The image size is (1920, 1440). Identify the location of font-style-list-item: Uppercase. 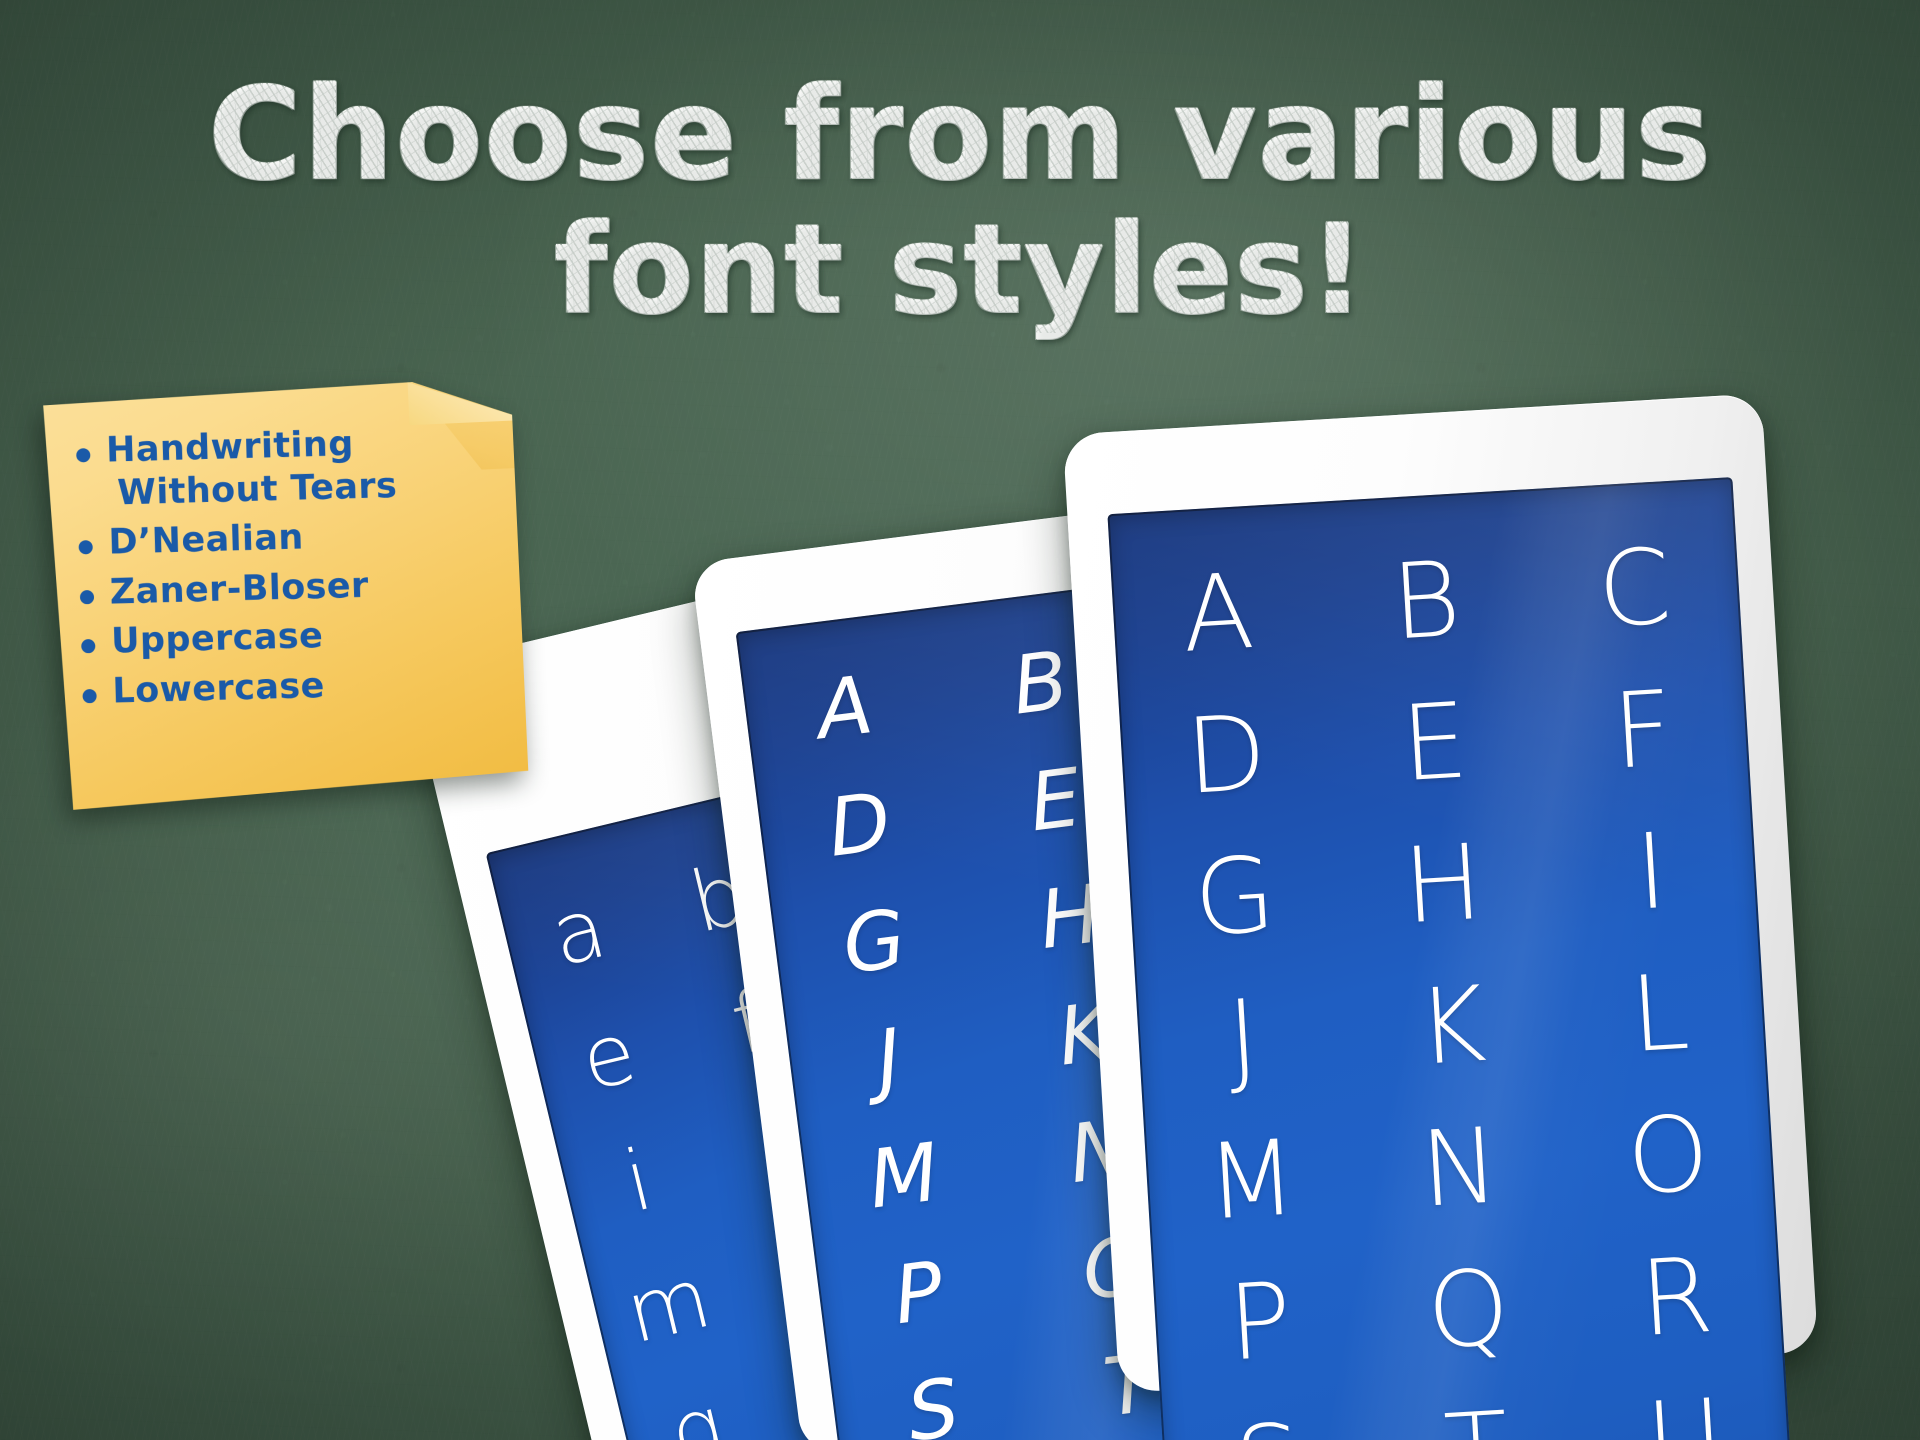
(288, 638).